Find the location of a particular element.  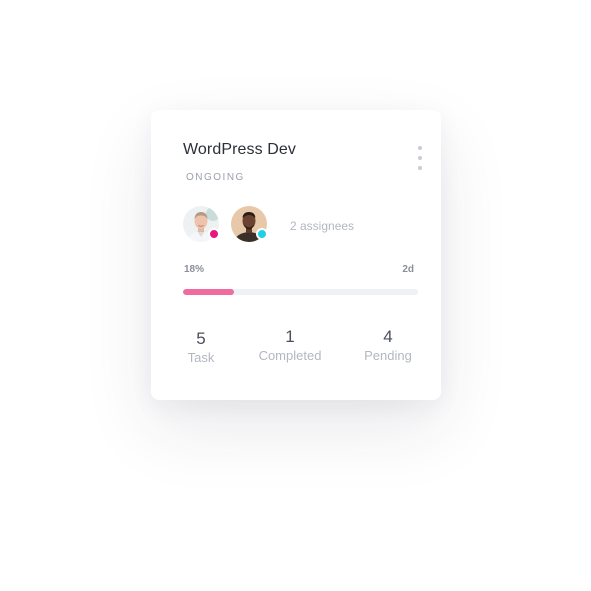

project-title: WordPress Dev is located at coordinates (240, 149).